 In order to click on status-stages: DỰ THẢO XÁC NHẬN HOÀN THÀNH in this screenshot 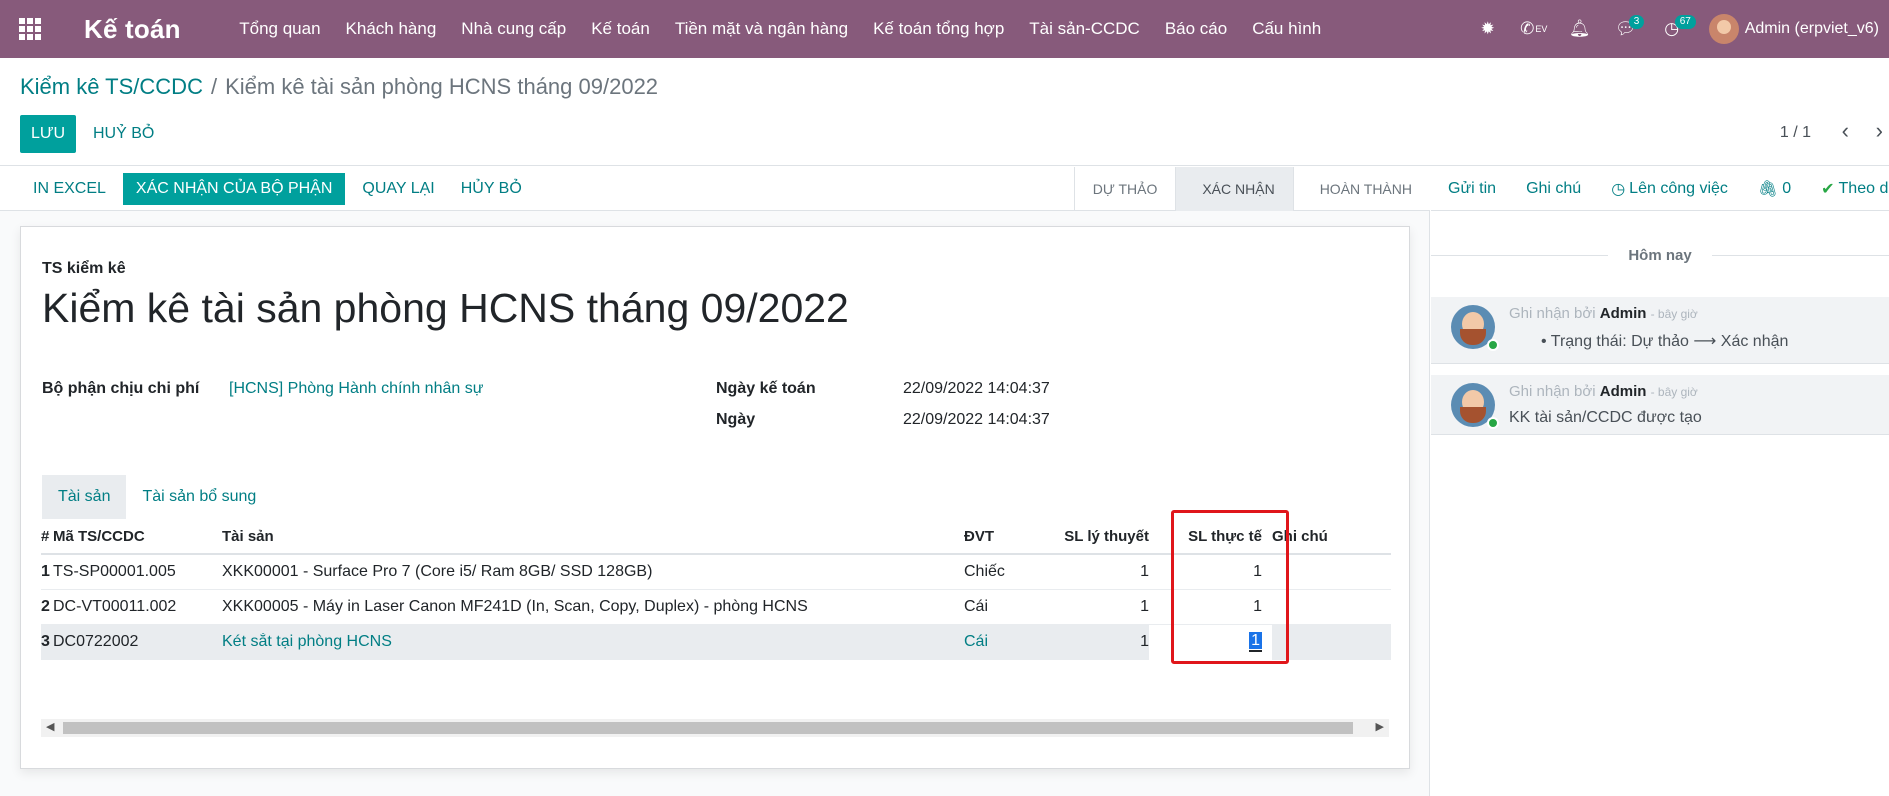, I will do `click(1251, 189)`.